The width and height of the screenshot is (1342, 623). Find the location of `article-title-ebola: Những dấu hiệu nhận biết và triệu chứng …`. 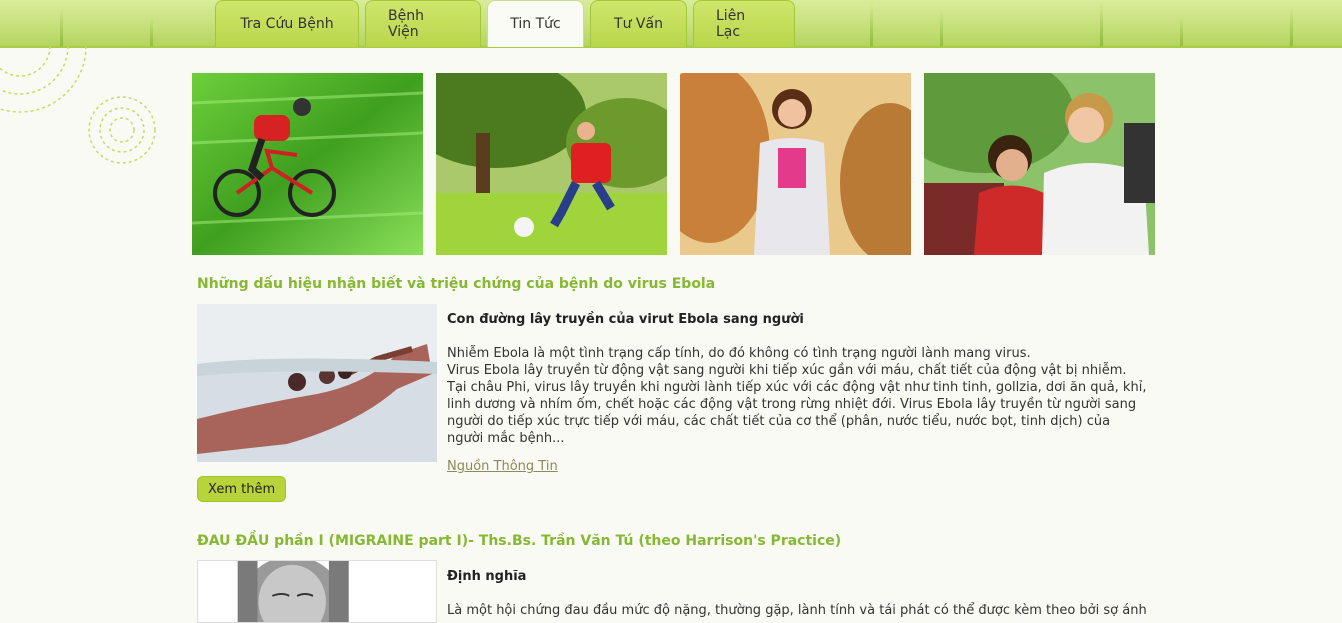

article-title-ebola: Những dấu hiệu nhận biết và triệu chứng … is located at coordinates (456, 284).